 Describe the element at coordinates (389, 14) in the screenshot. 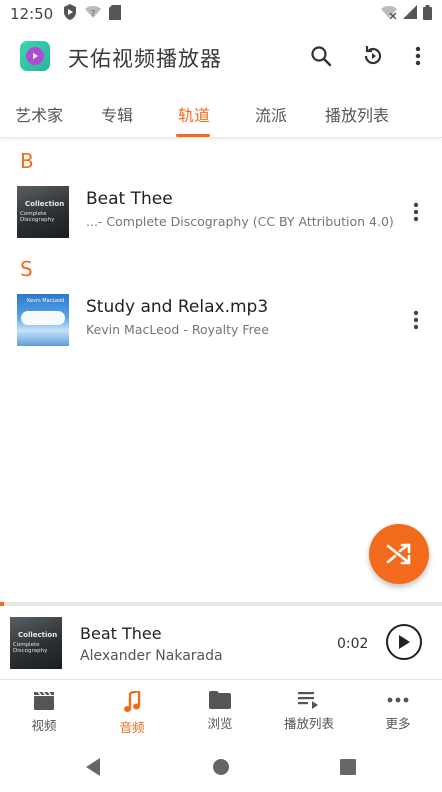

I see `wifi-off-icon` at that location.